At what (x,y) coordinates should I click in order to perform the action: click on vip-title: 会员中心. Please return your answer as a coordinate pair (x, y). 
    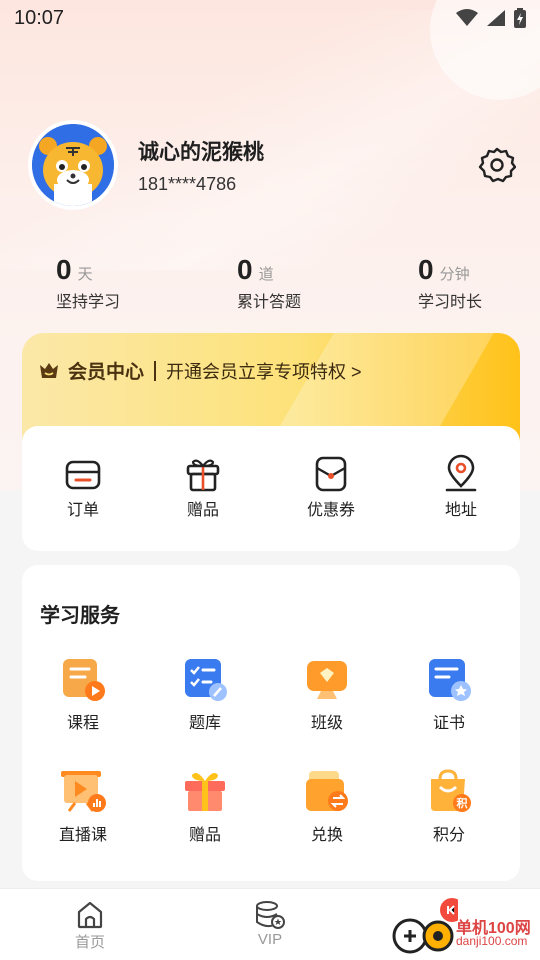
    Looking at the image, I should click on (106, 372).